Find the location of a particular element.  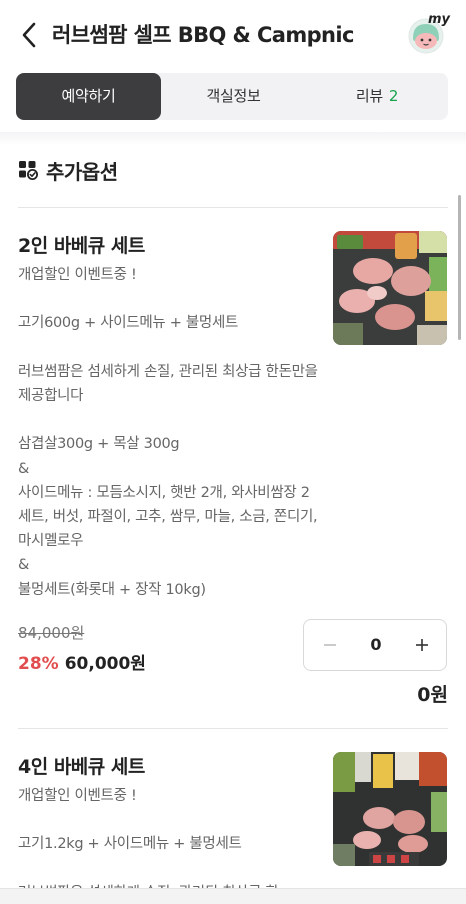

product-name: 2인 바베큐 세트 is located at coordinates (81, 246).